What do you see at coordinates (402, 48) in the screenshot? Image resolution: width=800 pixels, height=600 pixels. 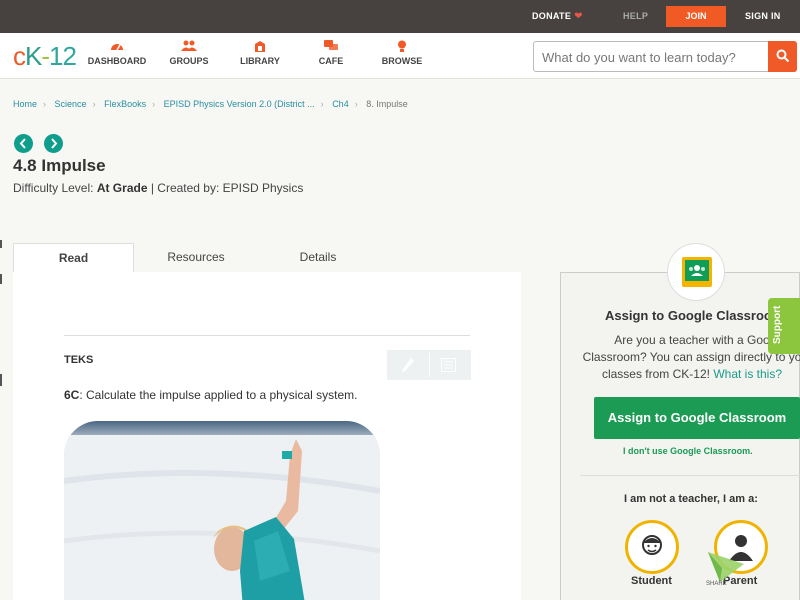 I see `browse-icon` at bounding box center [402, 48].